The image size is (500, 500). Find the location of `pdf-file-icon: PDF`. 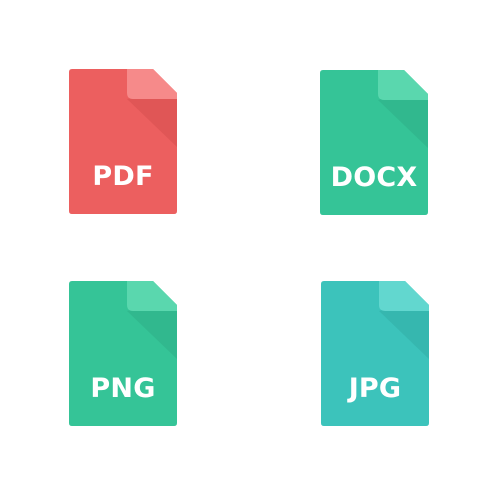

pdf-file-icon: PDF is located at coordinates (123, 141).